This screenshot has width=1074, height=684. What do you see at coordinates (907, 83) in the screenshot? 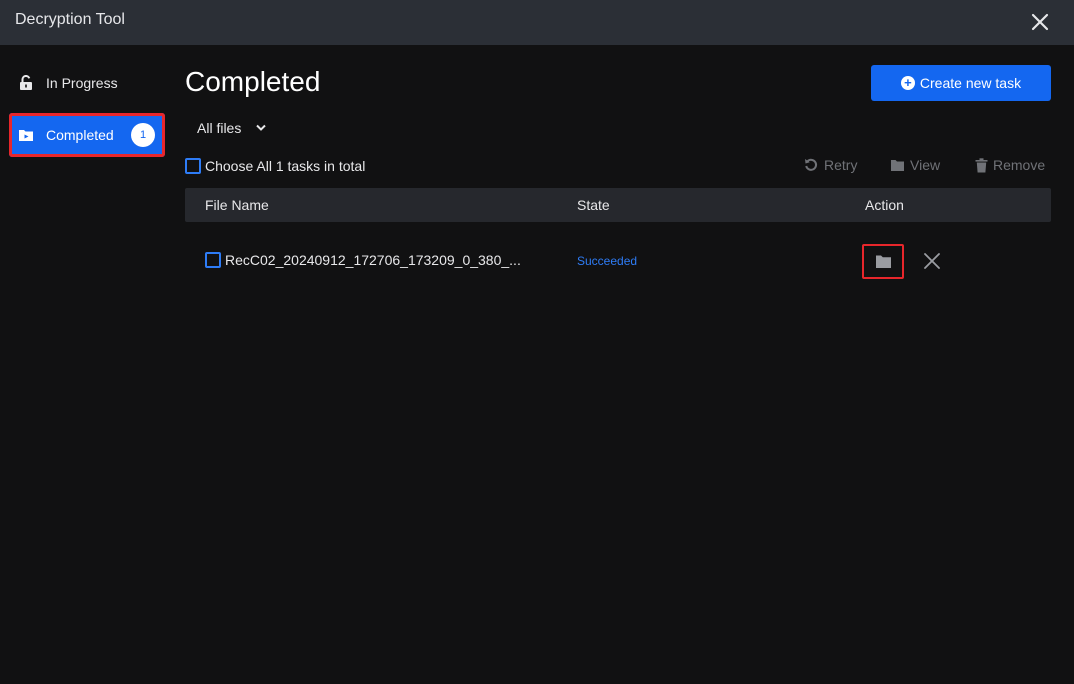
I see `plus-circle-icon: +` at bounding box center [907, 83].